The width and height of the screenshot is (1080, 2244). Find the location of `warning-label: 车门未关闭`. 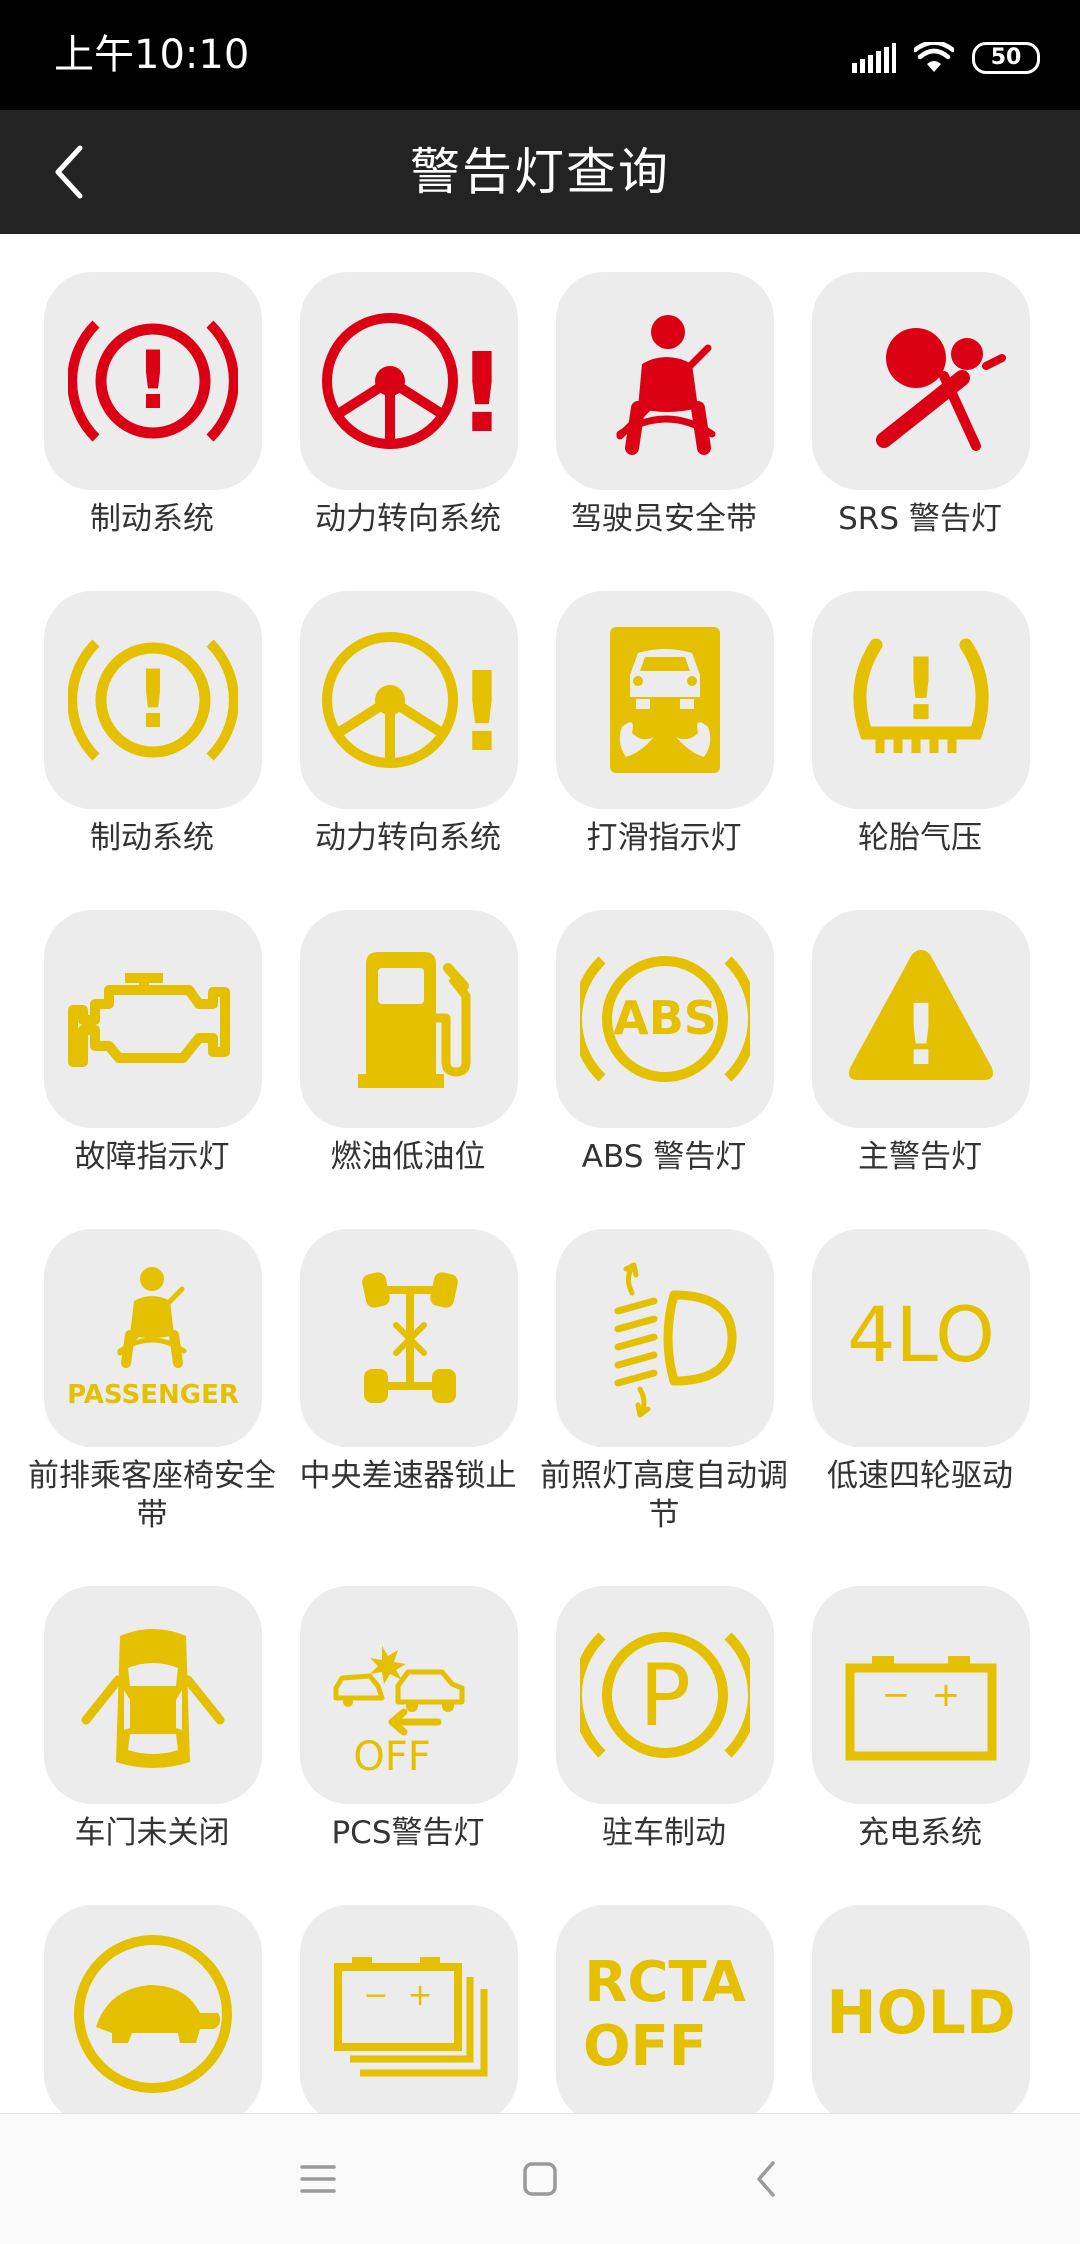

warning-label: 车门未关闭 is located at coordinates (152, 1833).